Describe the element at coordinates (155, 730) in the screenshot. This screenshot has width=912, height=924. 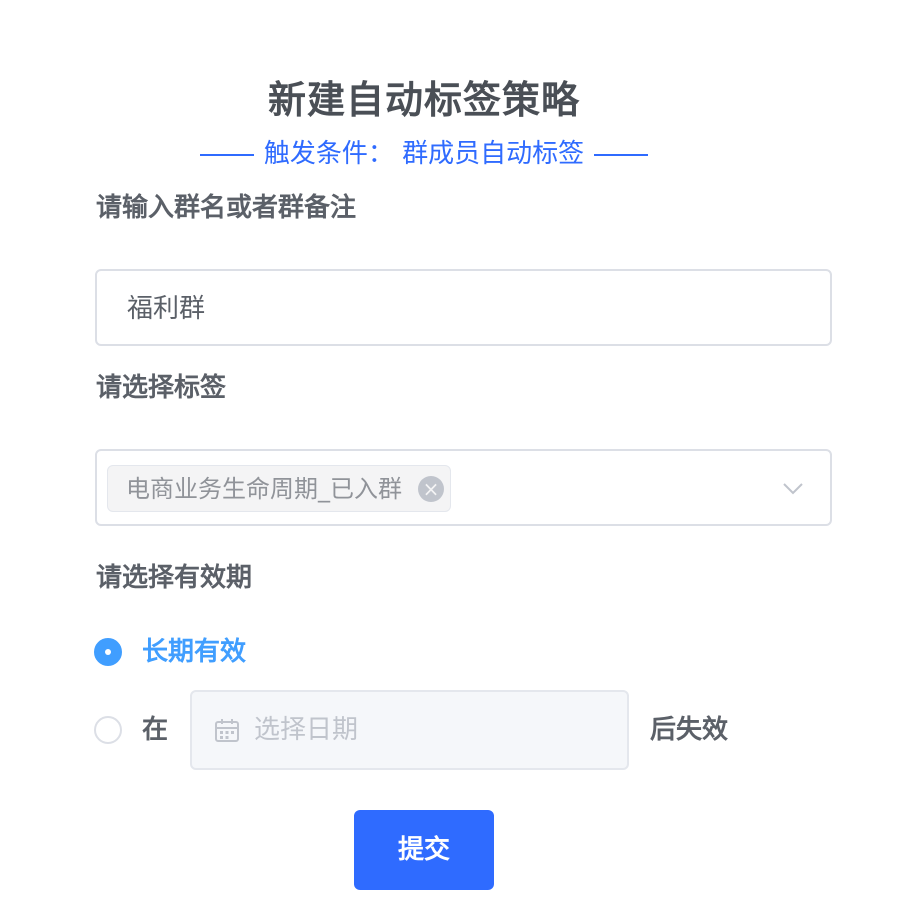
I see `radio-expire-prefix-label: 在` at that location.